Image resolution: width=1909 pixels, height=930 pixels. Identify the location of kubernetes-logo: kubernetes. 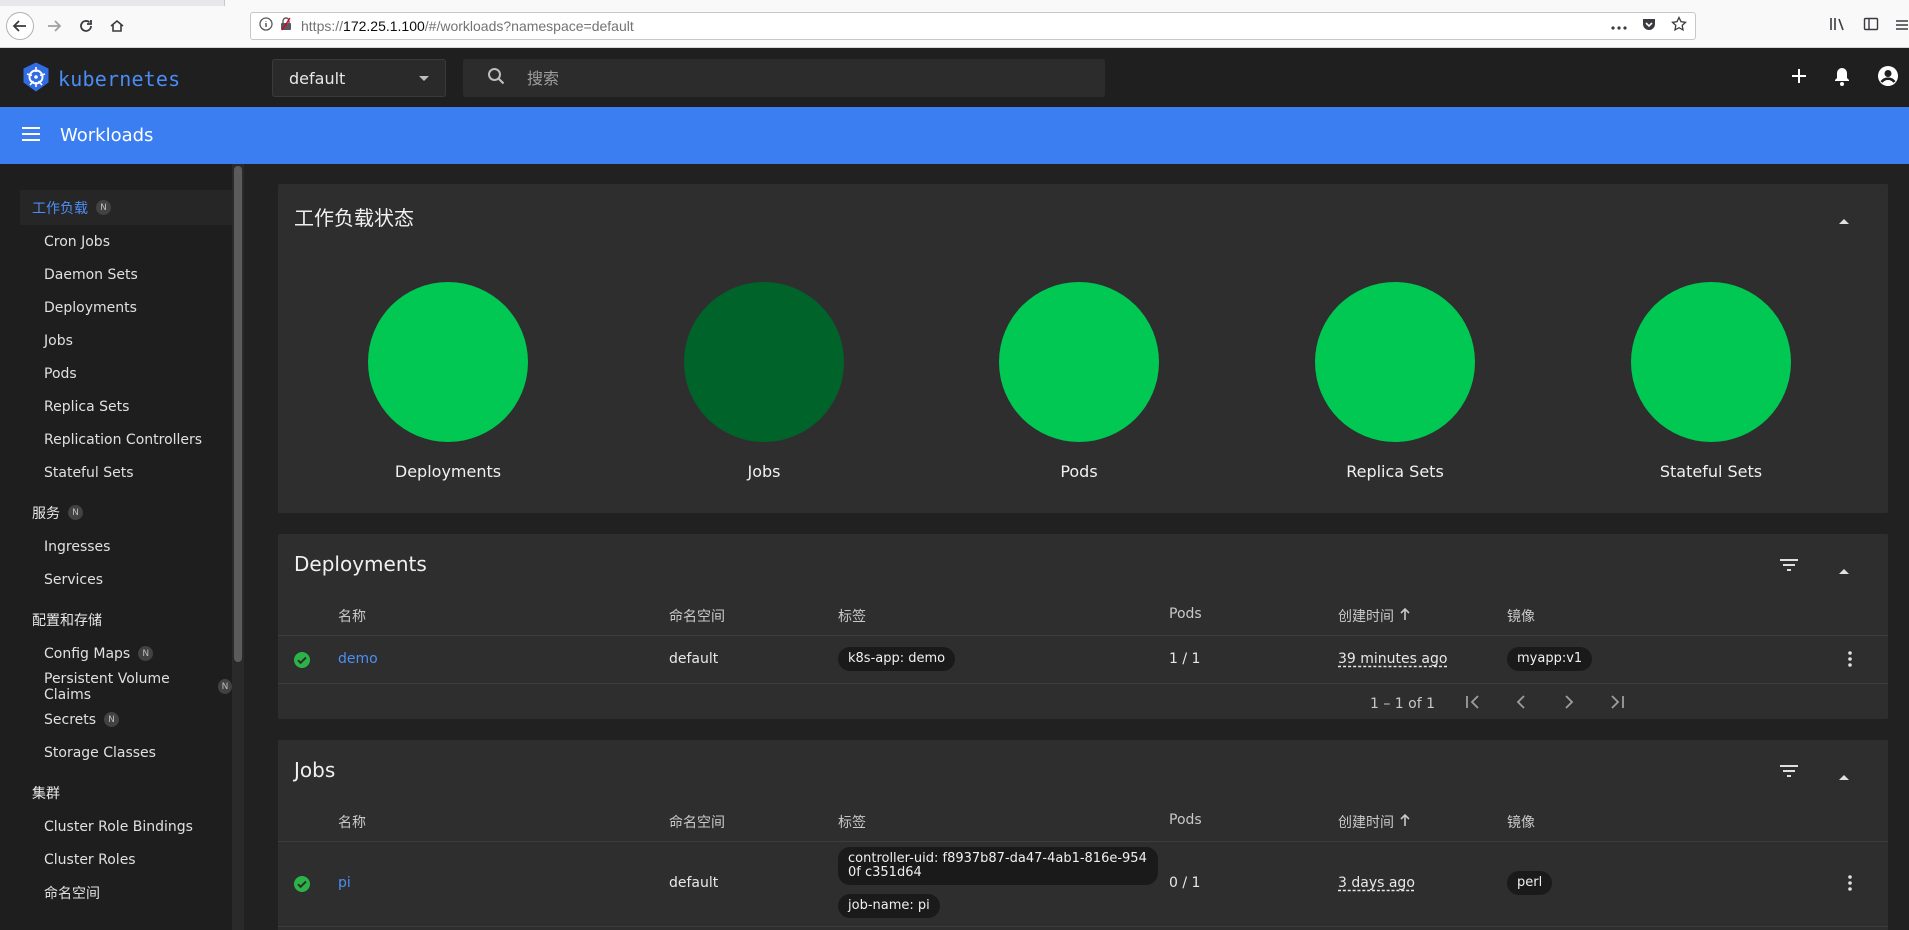
(100, 79).